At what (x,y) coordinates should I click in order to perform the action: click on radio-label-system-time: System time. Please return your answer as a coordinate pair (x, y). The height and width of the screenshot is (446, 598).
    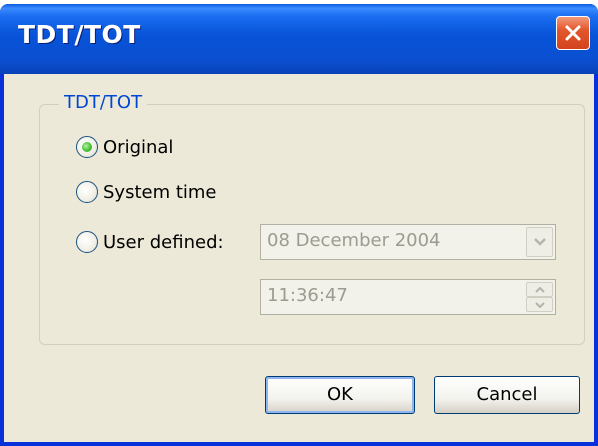
    Looking at the image, I should click on (160, 192).